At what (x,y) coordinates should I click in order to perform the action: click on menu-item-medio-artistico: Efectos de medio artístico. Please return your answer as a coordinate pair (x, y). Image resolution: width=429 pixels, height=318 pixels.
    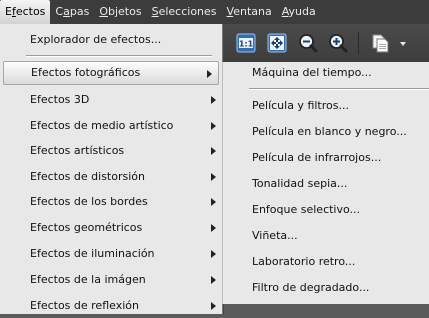
    Looking at the image, I should click on (111, 126).